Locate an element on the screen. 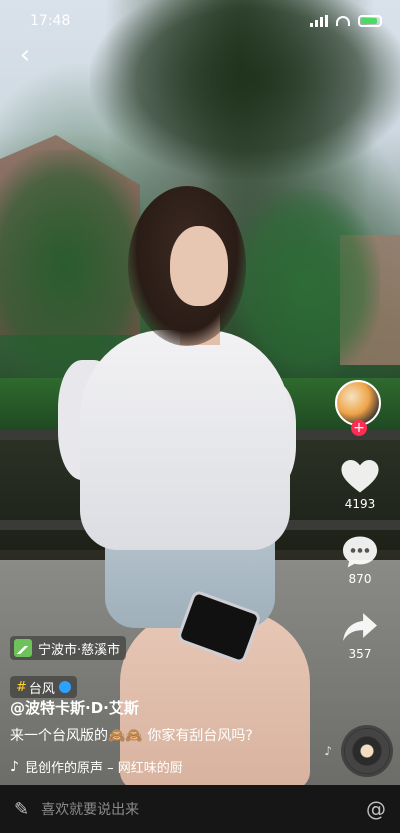 The width and height of the screenshot is (400, 833). share-icon is located at coordinates (360, 627).